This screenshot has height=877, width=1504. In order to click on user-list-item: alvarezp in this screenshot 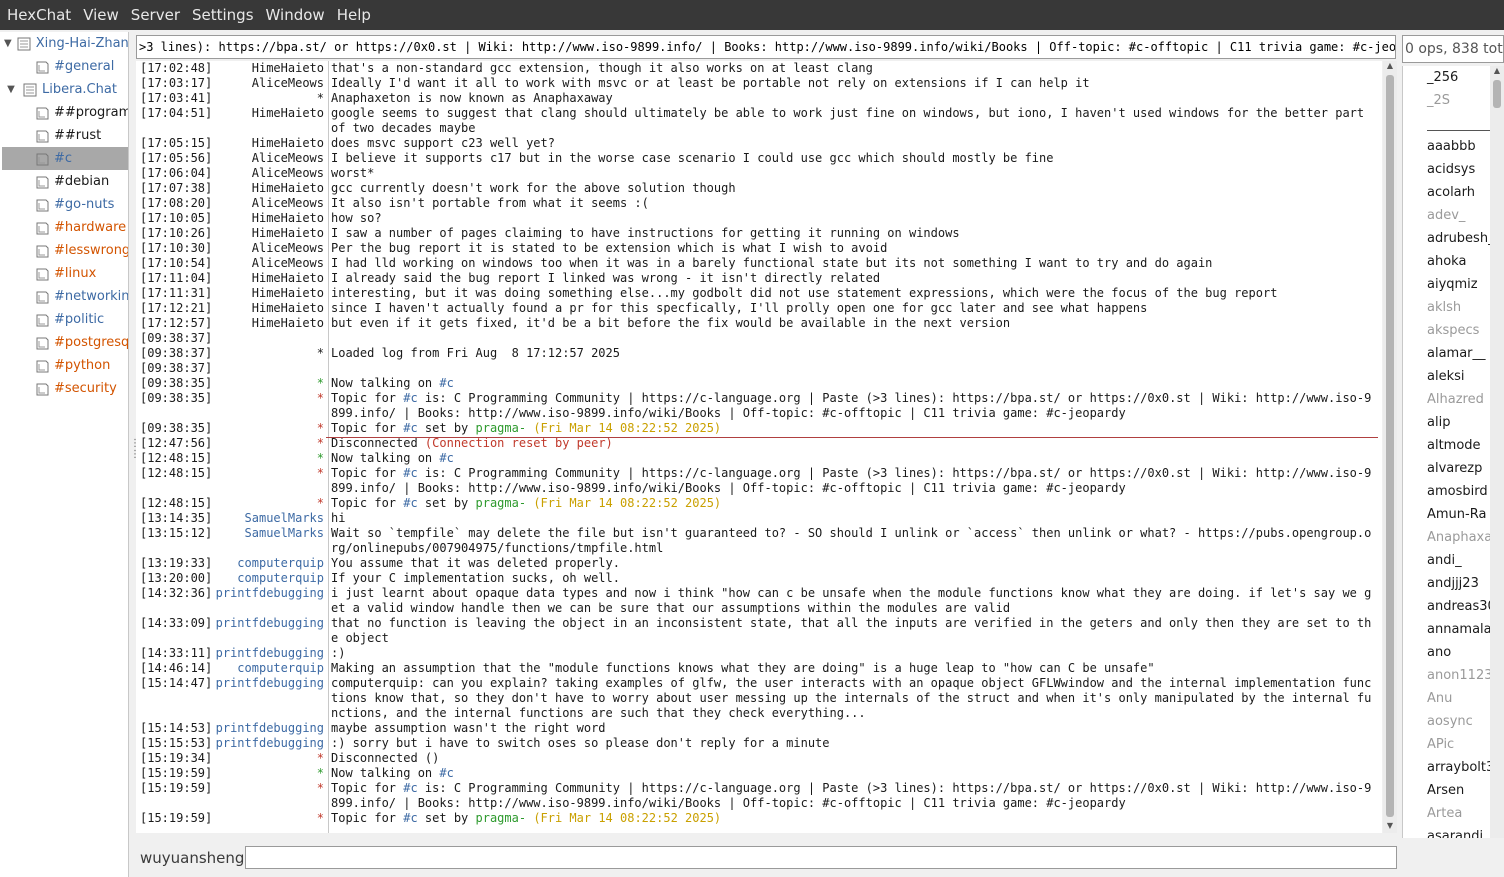, I will do `click(1454, 468)`.